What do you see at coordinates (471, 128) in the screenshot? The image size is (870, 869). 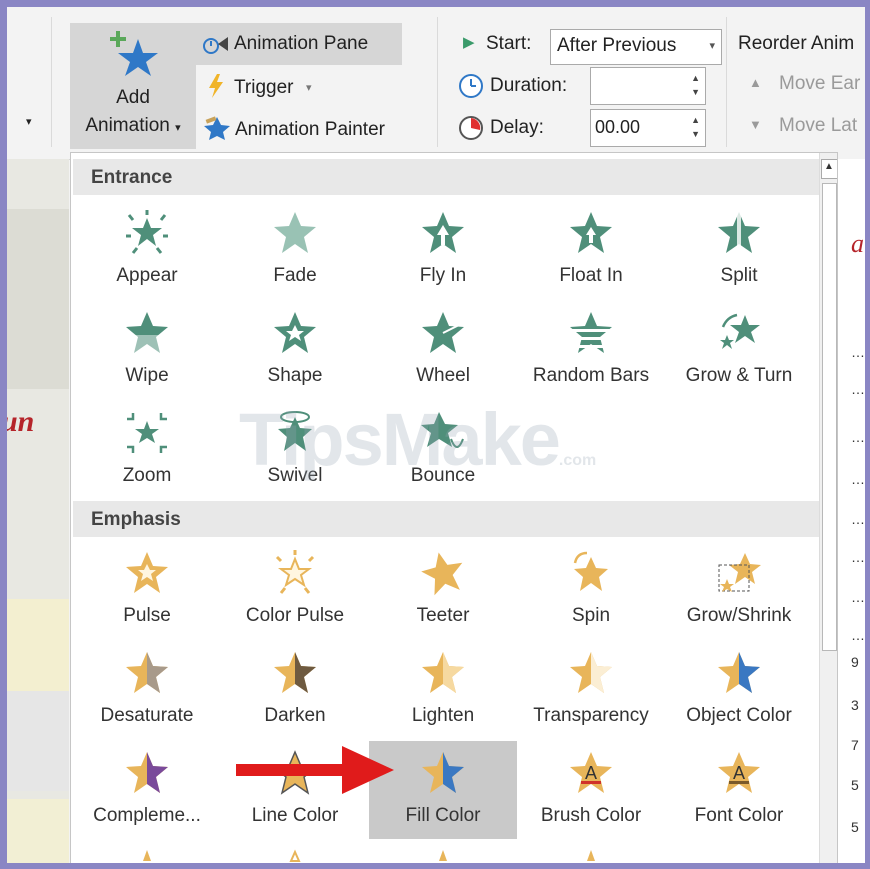 I see `delay-clock-icon` at bounding box center [471, 128].